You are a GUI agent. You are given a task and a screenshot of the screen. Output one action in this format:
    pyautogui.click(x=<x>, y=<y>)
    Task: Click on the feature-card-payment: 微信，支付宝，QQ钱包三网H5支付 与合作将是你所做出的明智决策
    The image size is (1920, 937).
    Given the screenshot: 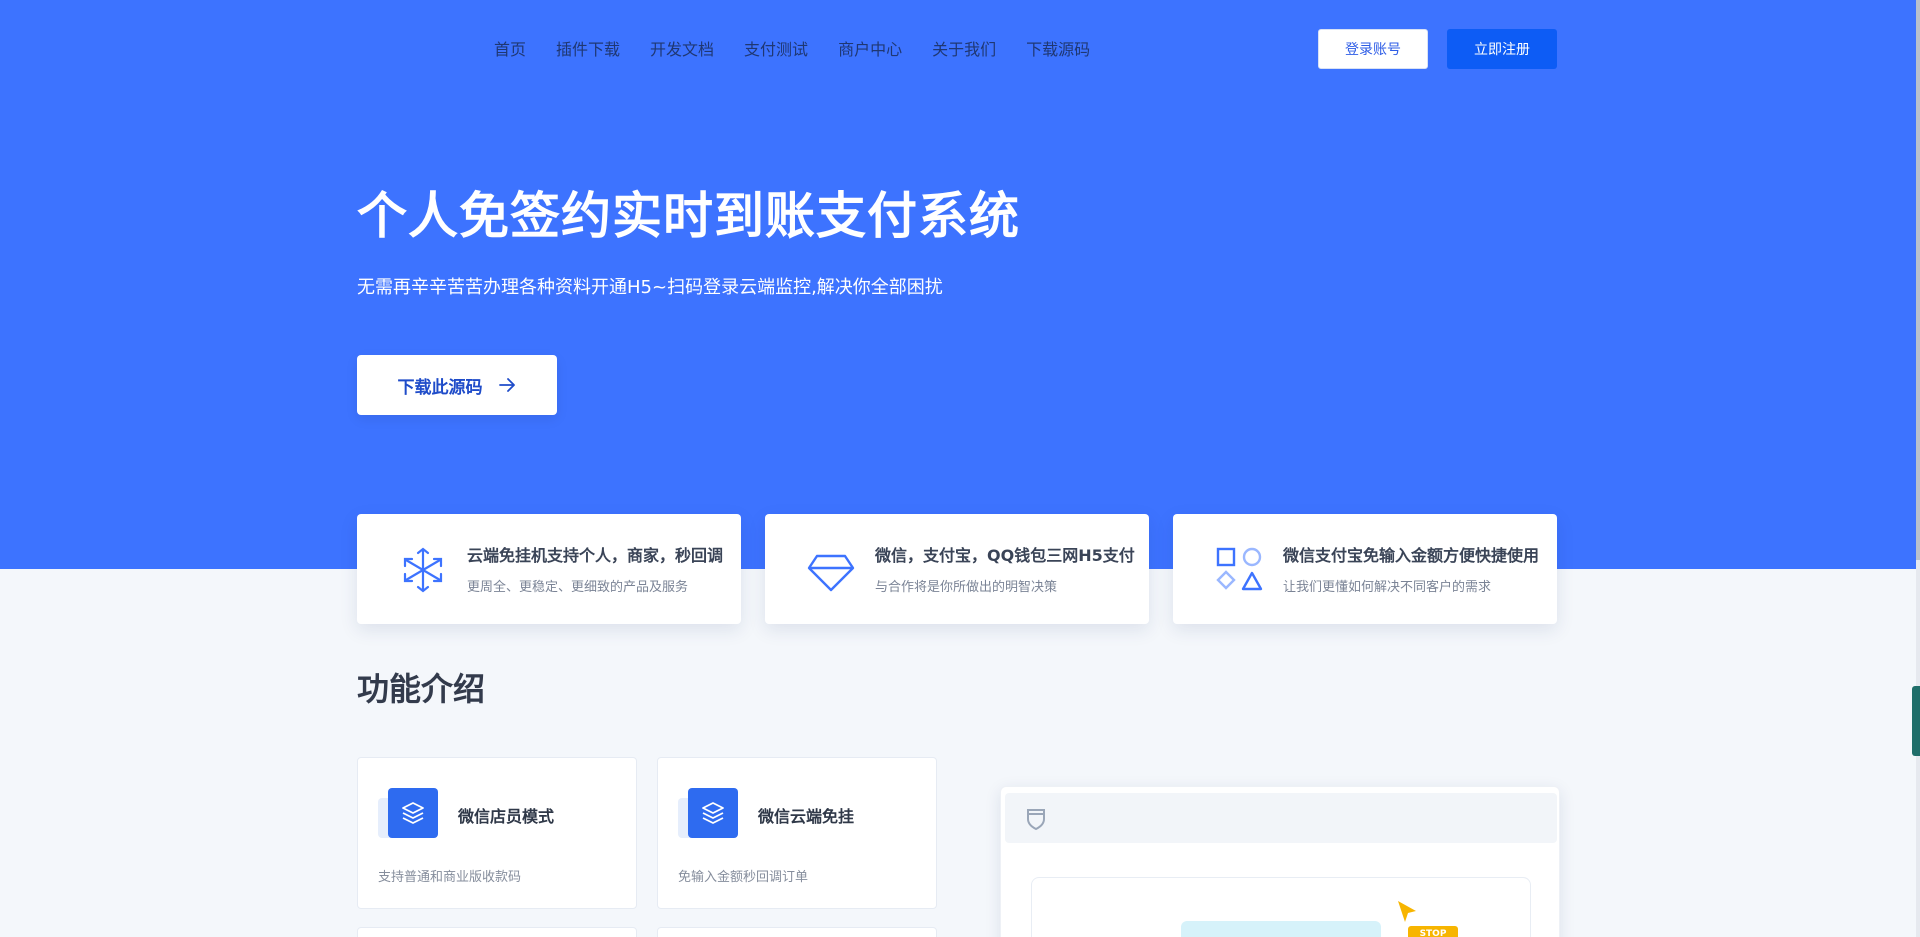 What is the action you would take?
    pyautogui.click(x=957, y=569)
    